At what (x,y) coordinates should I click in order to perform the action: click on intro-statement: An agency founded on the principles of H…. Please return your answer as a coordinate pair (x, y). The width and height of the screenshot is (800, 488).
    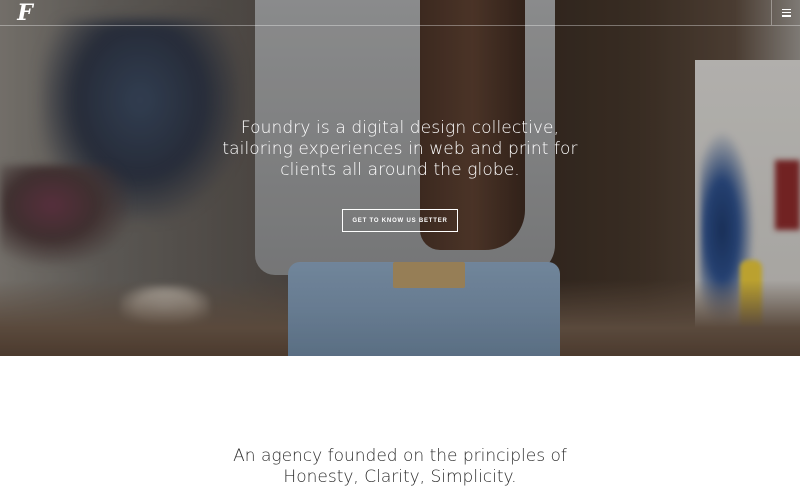
    Looking at the image, I should click on (400, 467).